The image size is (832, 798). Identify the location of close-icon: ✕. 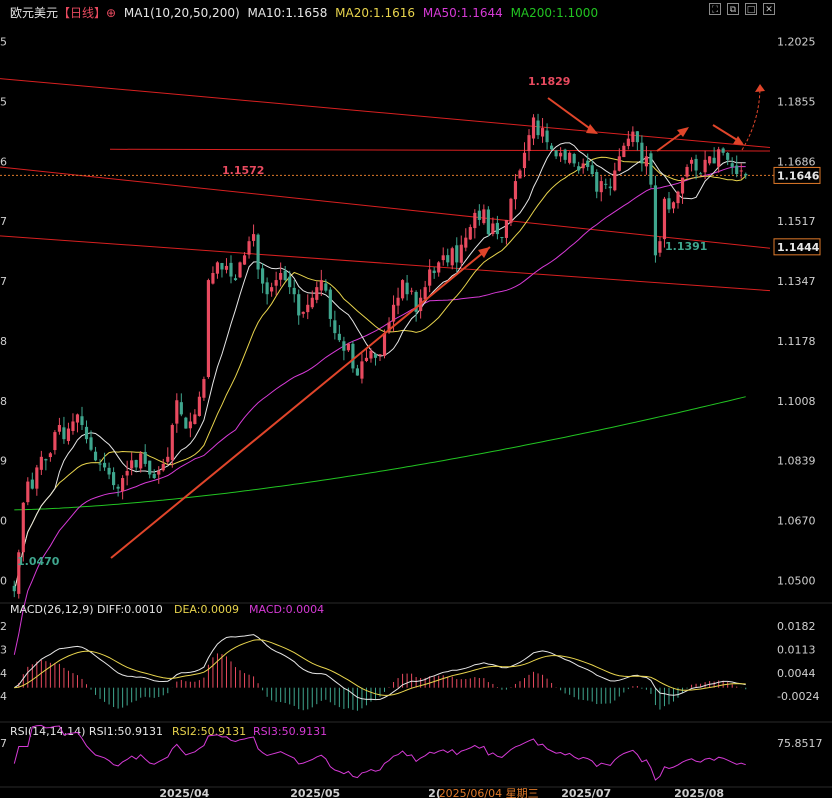
(769, 9).